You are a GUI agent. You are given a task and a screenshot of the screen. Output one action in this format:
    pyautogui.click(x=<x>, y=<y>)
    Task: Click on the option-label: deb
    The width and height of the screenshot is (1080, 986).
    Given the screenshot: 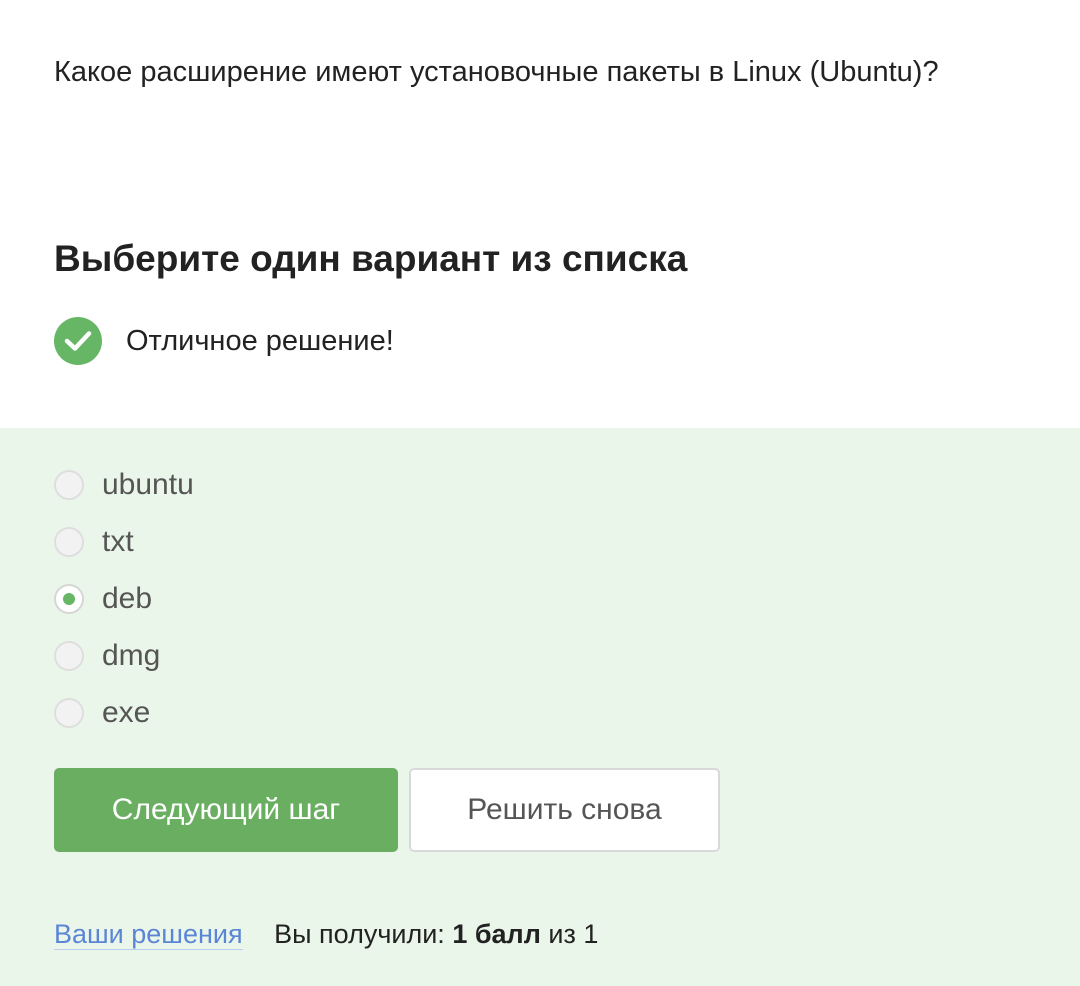 What is the action you would take?
    pyautogui.click(x=127, y=598)
    